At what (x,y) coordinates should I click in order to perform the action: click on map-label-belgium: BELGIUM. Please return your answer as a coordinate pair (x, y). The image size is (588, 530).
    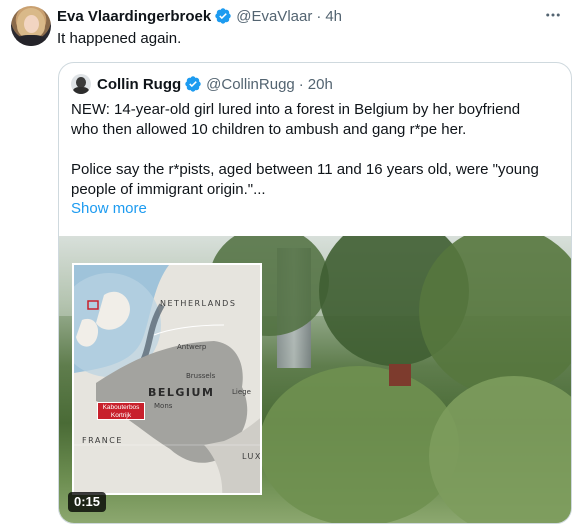
    Looking at the image, I should click on (181, 392).